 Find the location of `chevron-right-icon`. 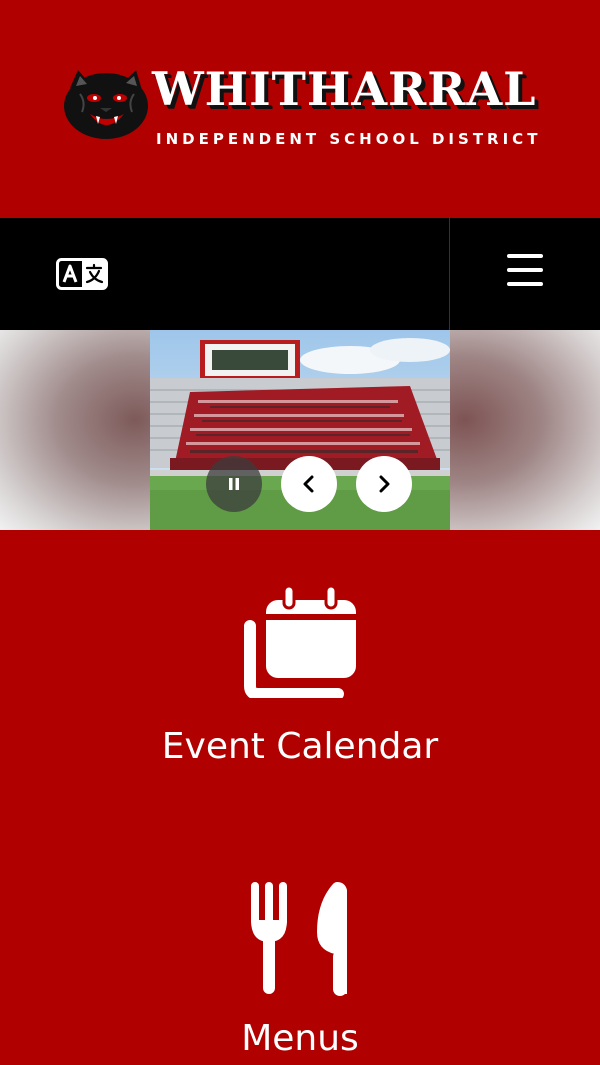

chevron-right-icon is located at coordinates (384, 484).